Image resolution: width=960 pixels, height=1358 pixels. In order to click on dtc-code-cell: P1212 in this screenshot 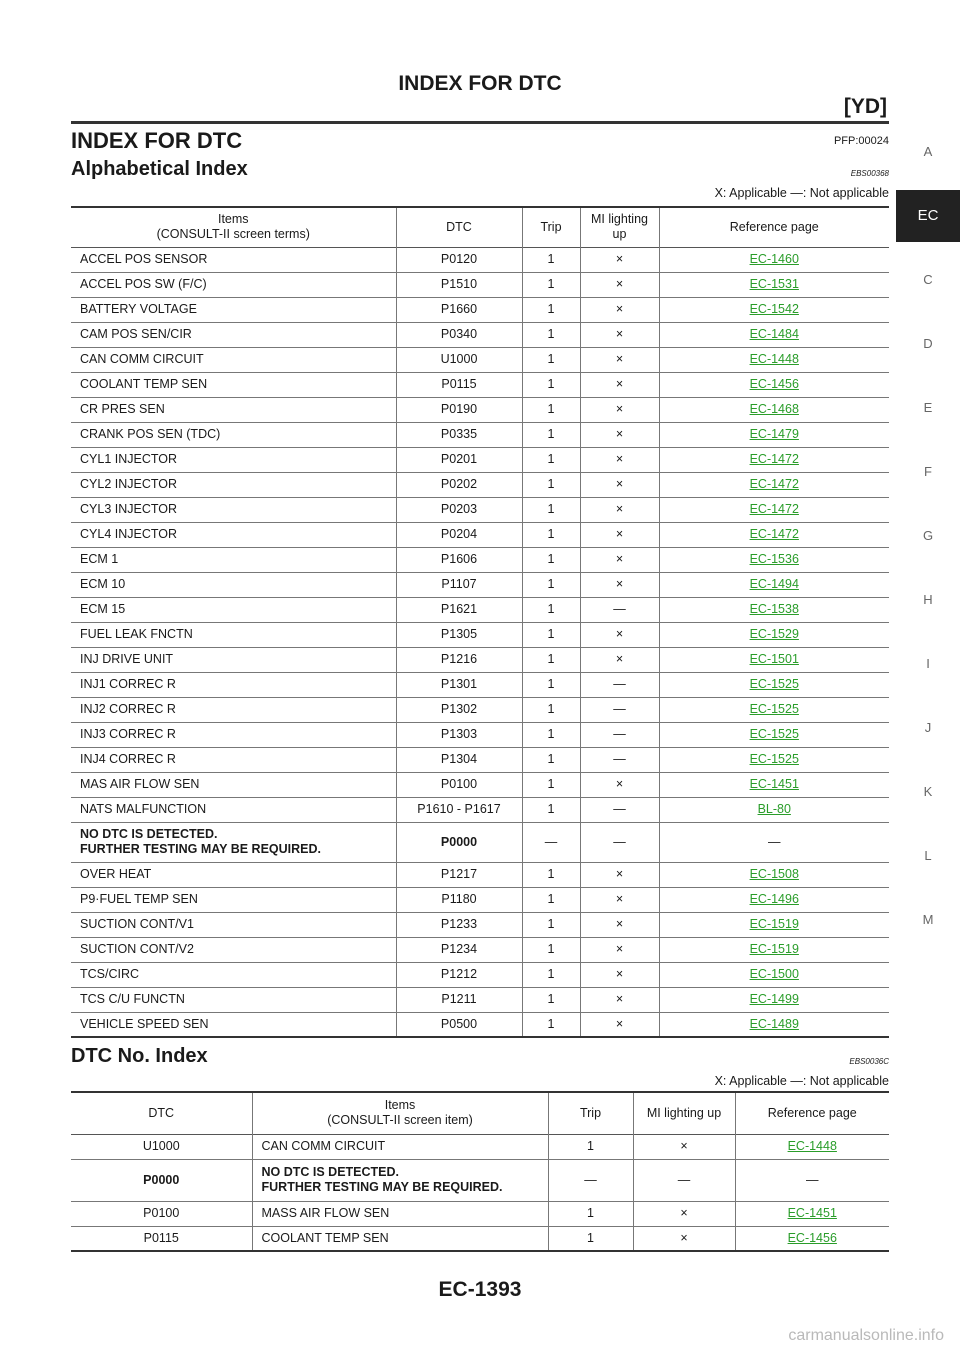, I will do `click(458, 974)`.